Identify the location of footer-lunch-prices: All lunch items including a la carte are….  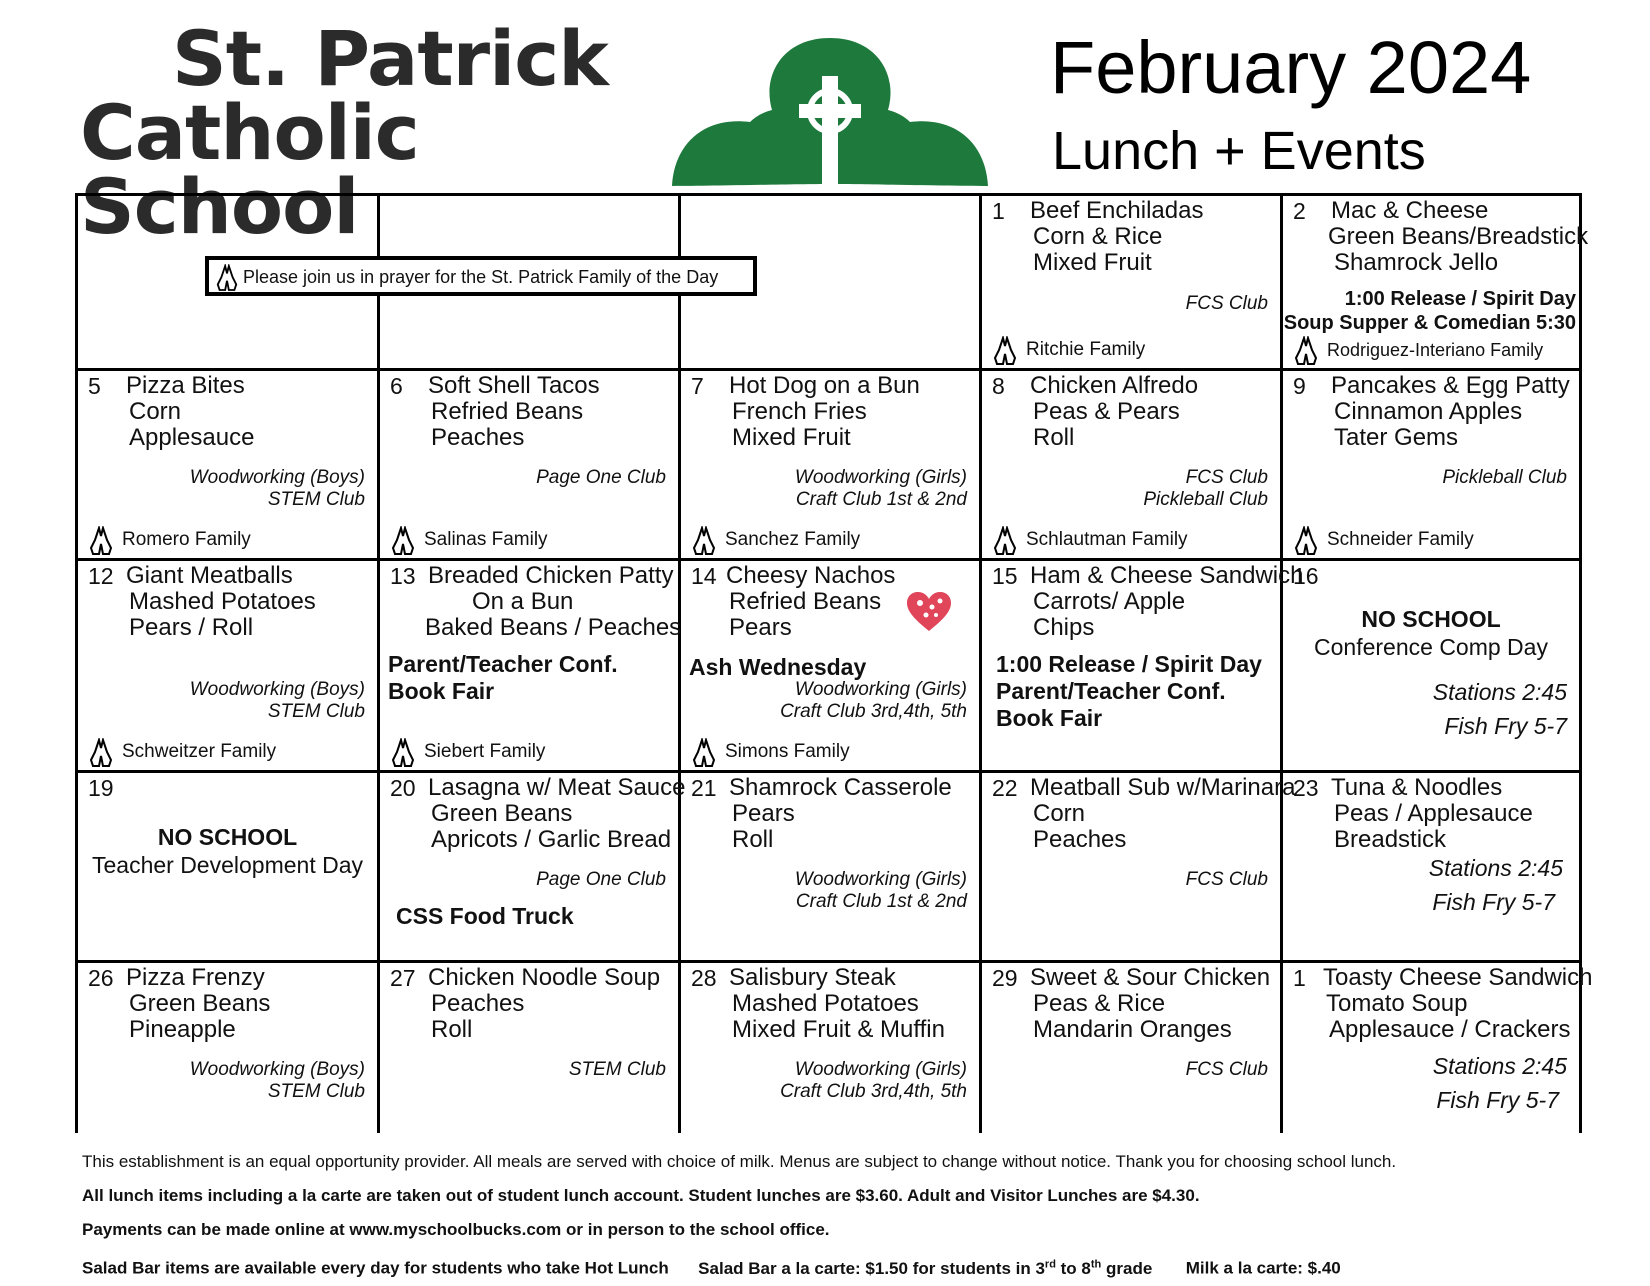
(641, 1195).